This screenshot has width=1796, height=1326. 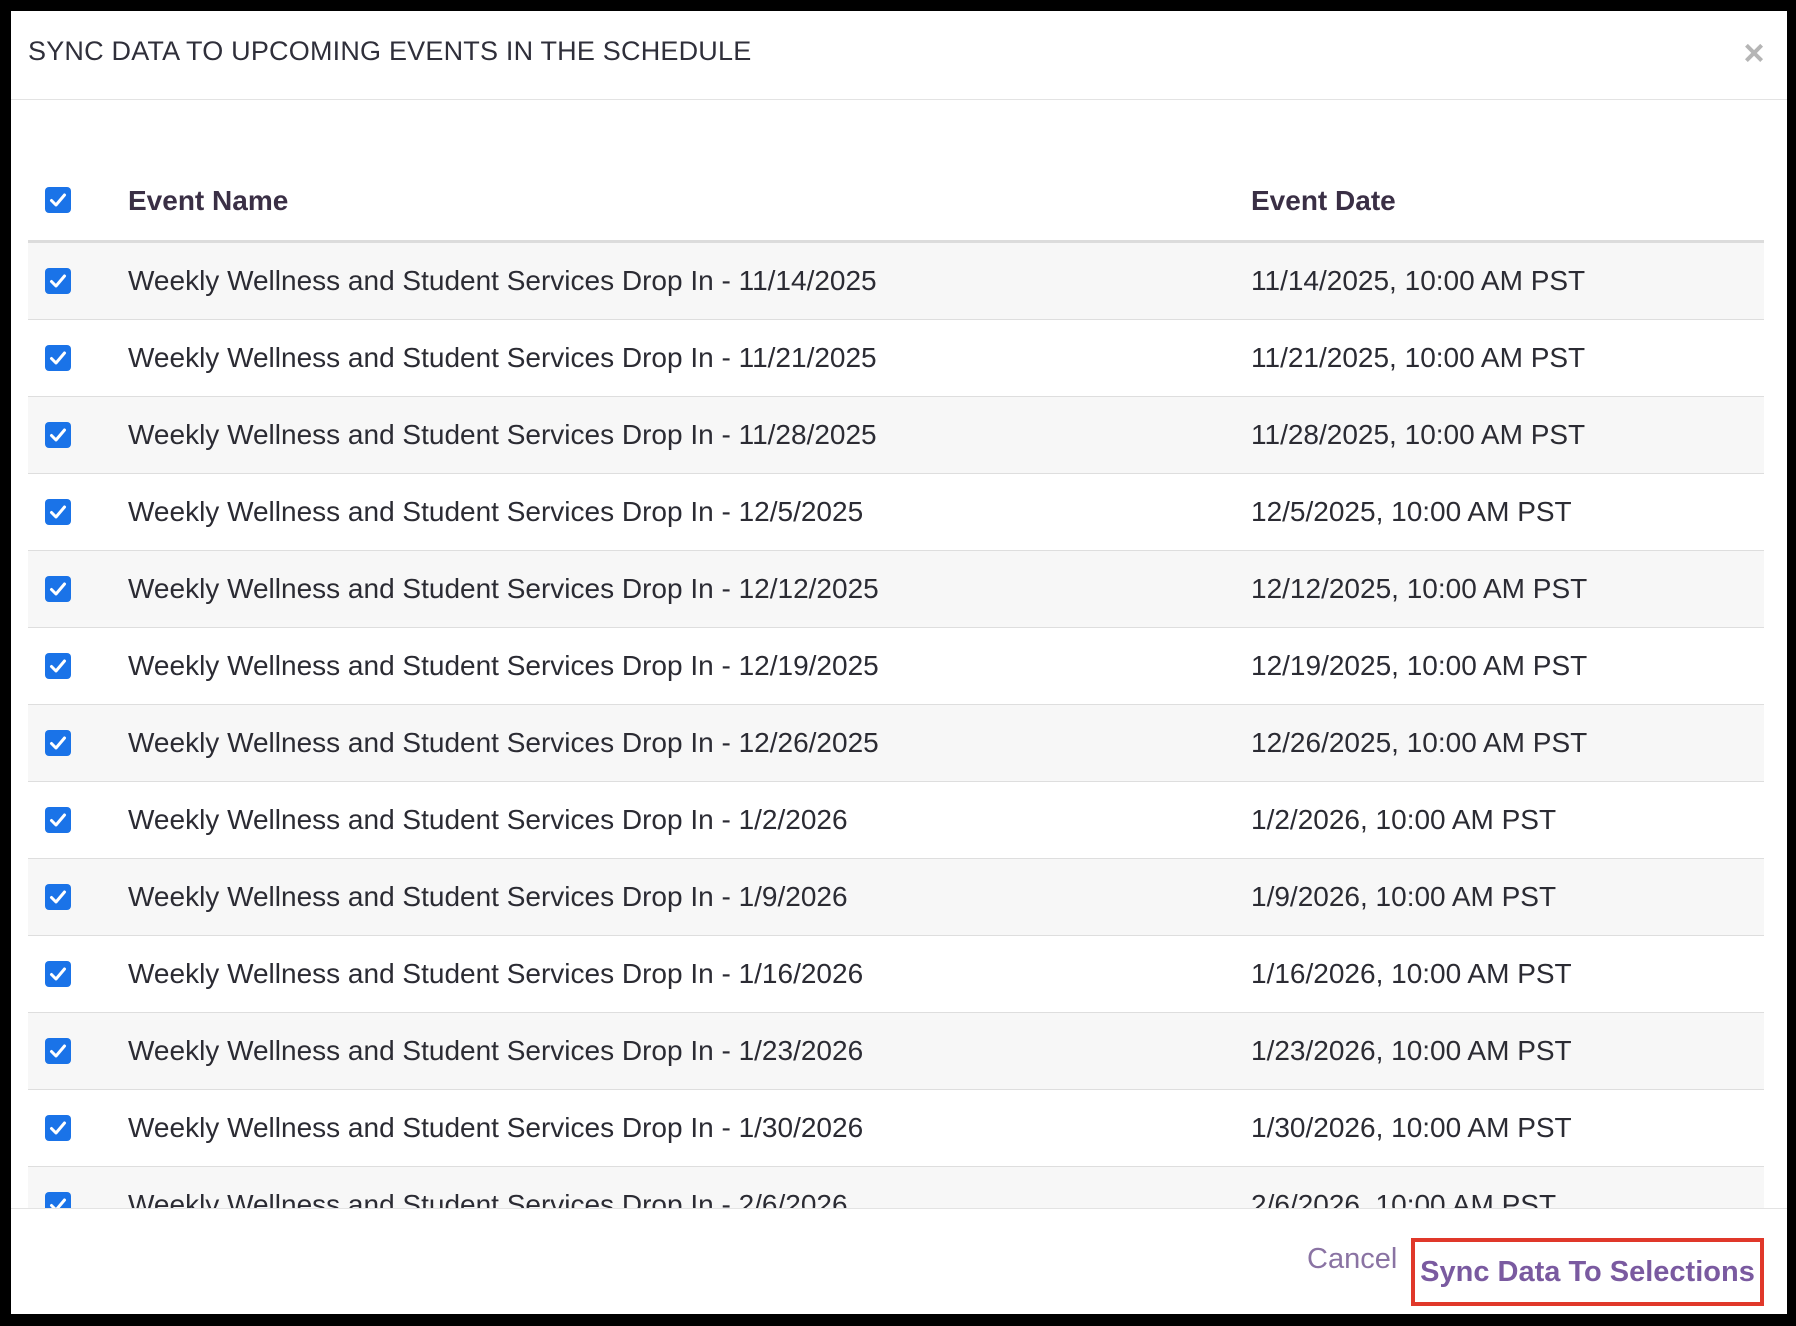 I want to click on column-header-event-name: Event Name, so click(x=208, y=201).